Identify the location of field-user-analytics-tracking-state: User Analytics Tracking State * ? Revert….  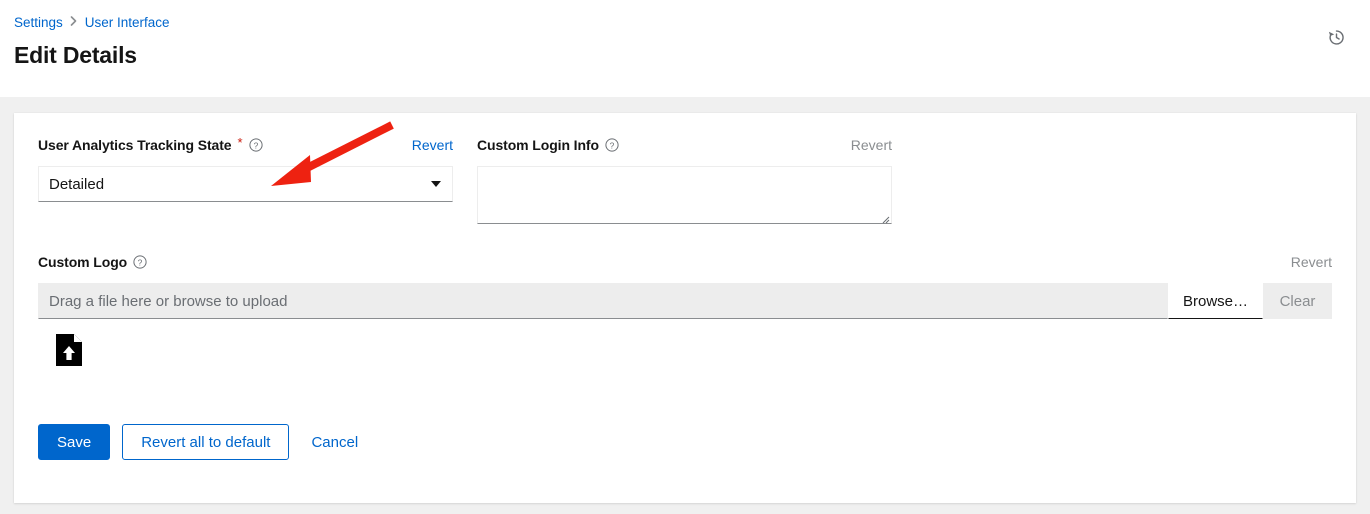
(245, 179).